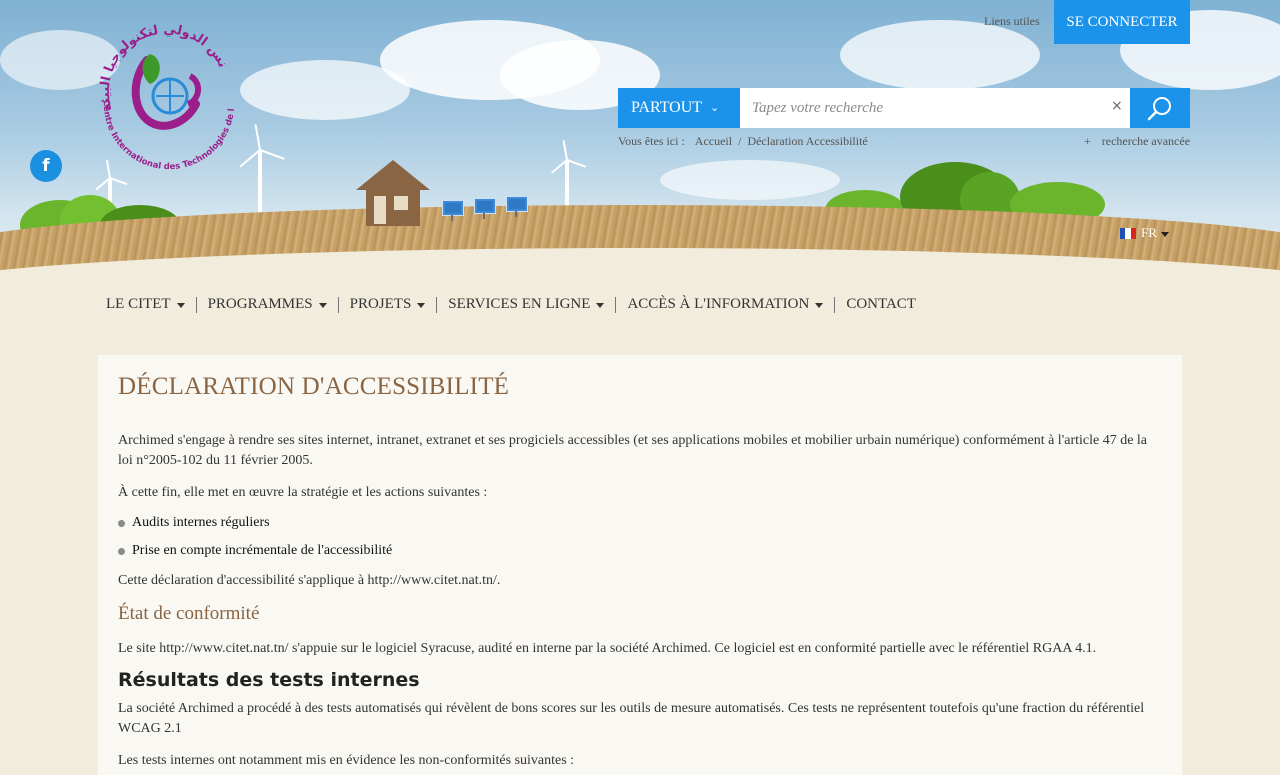 This screenshot has width=1280, height=775. I want to click on nav-item-programmes: PROGRAMMES, so click(267, 304).